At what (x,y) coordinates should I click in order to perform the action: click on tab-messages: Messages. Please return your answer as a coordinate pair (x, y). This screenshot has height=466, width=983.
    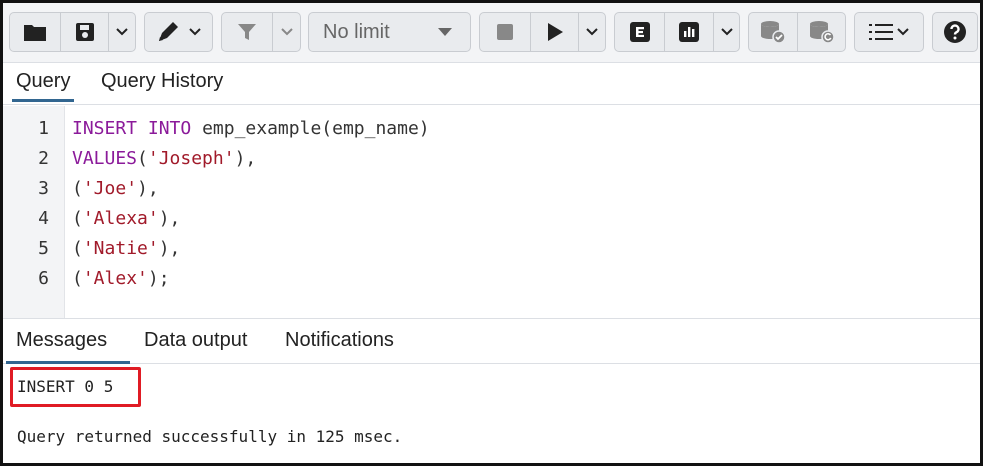
    Looking at the image, I should click on (61, 340).